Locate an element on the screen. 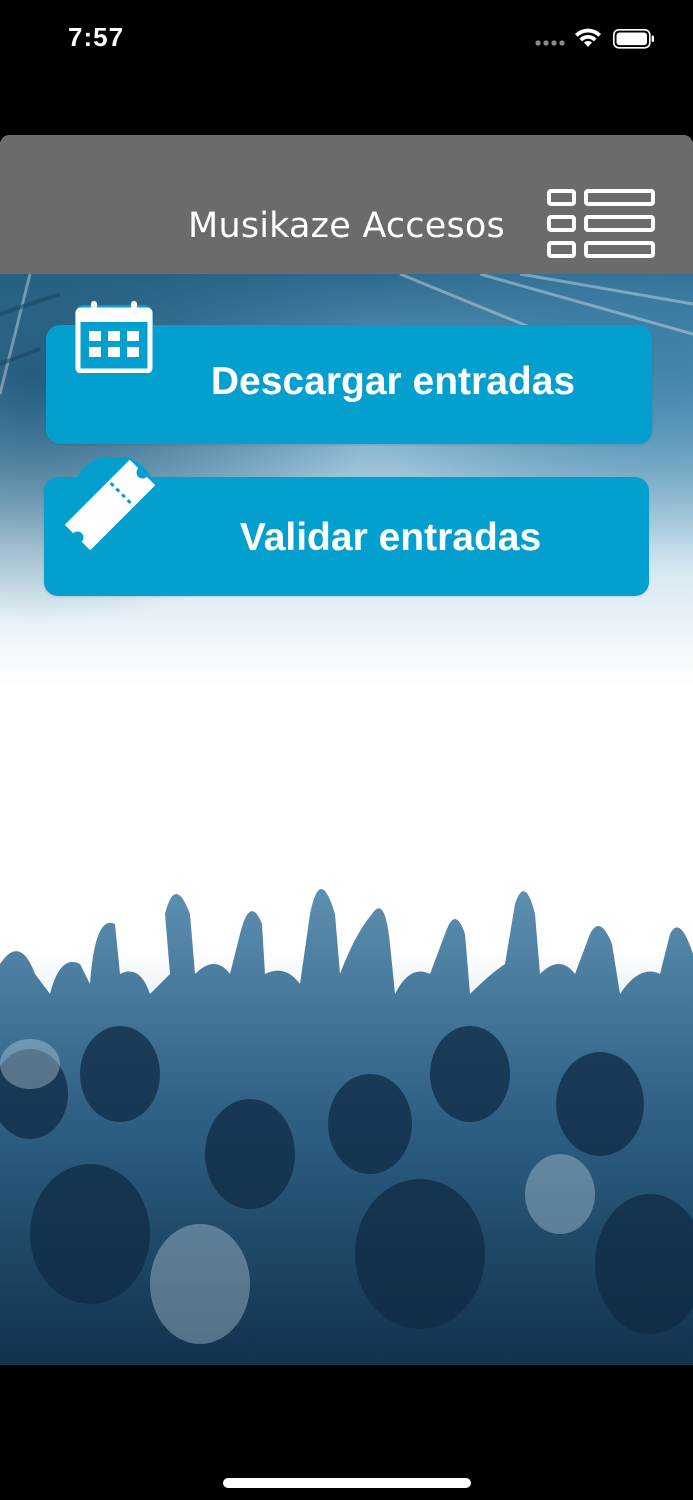  download-tickets-button: Descargar entradas is located at coordinates (349, 372).